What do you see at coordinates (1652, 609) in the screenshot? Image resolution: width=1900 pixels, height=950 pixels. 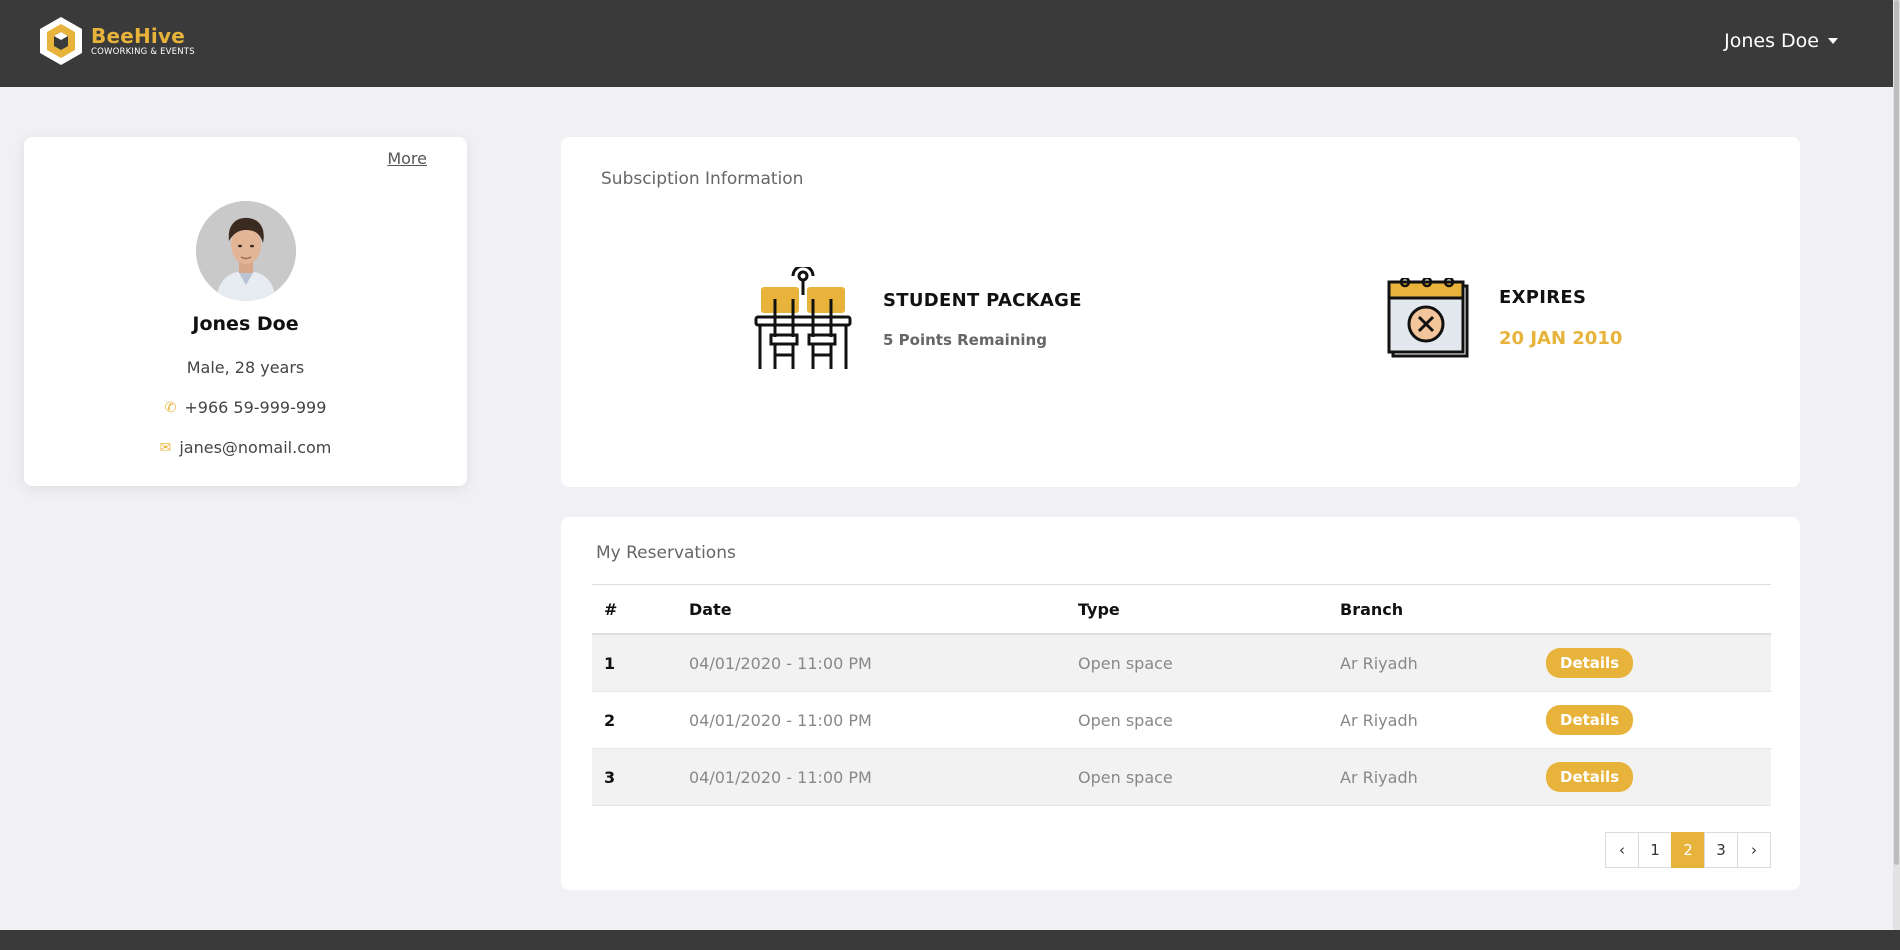 I see `column-header-action` at bounding box center [1652, 609].